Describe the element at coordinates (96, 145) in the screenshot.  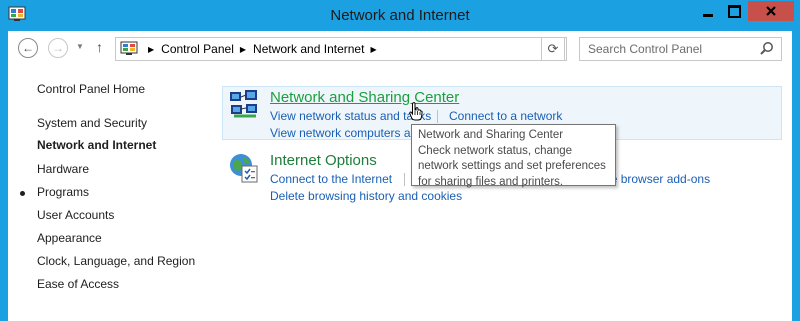
I see `sidebar-item-network-and-internet: Network and Internet` at that location.